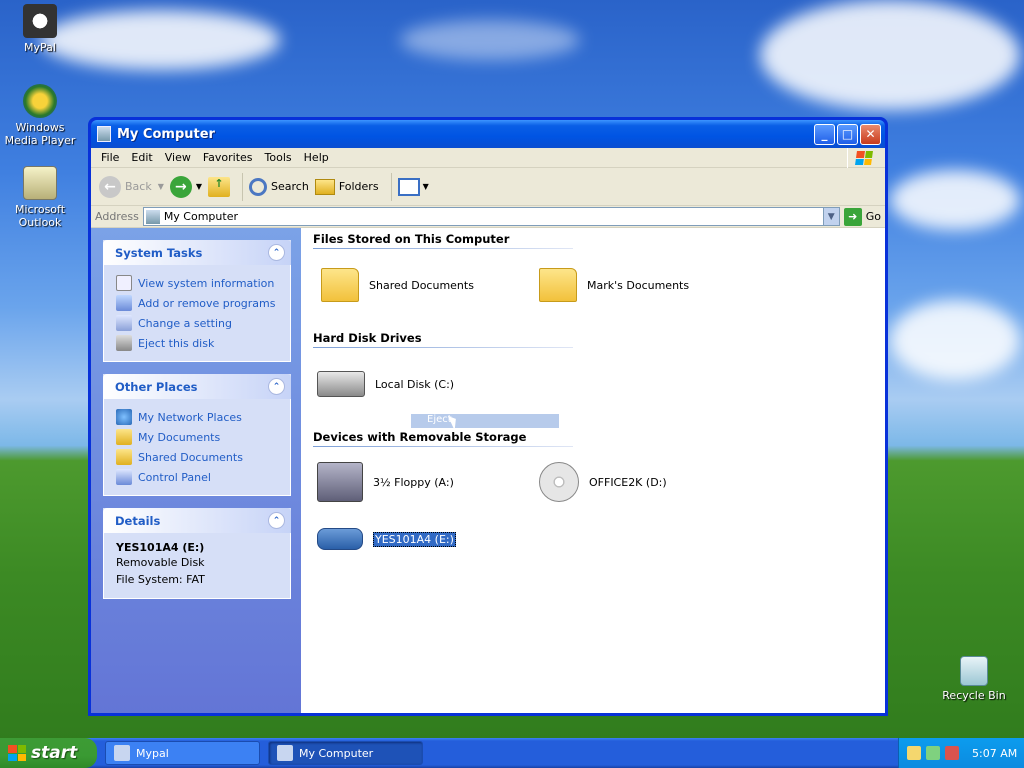 This screenshot has height=768, width=1024. Describe the element at coordinates (870, 134) in the screenshot. I see `close-button: ✕` at that location.